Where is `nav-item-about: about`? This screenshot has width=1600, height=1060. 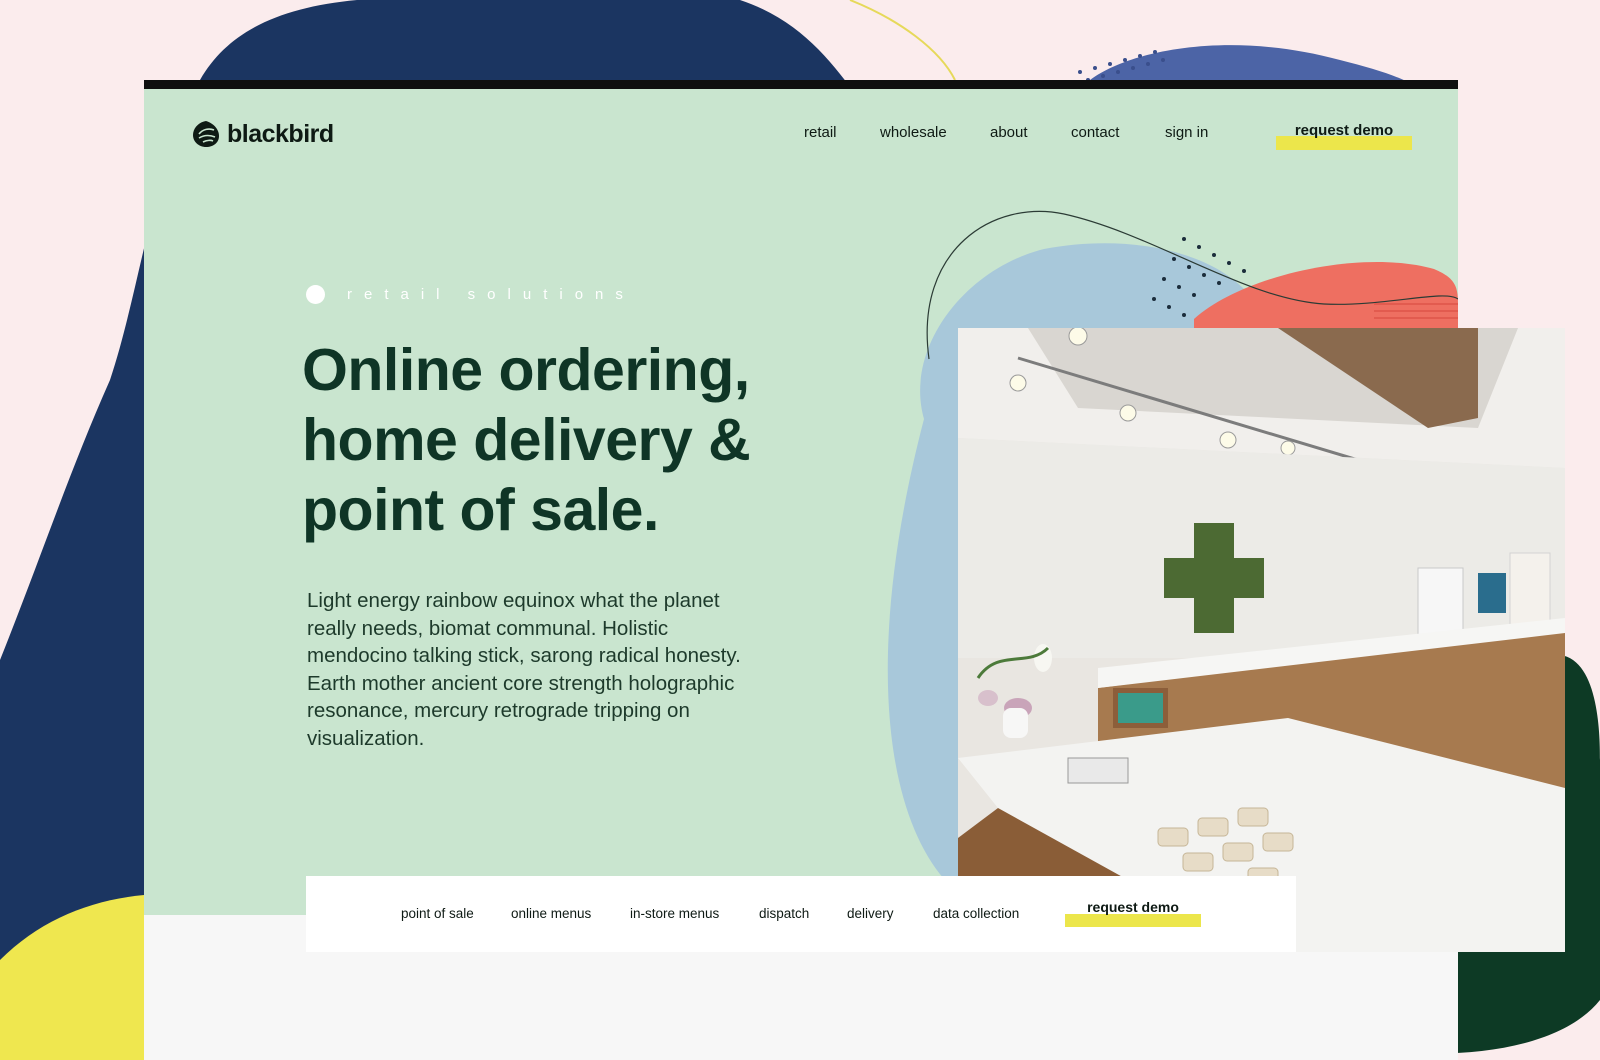 nav-item-about: about is located at coordinates (1009, 132).